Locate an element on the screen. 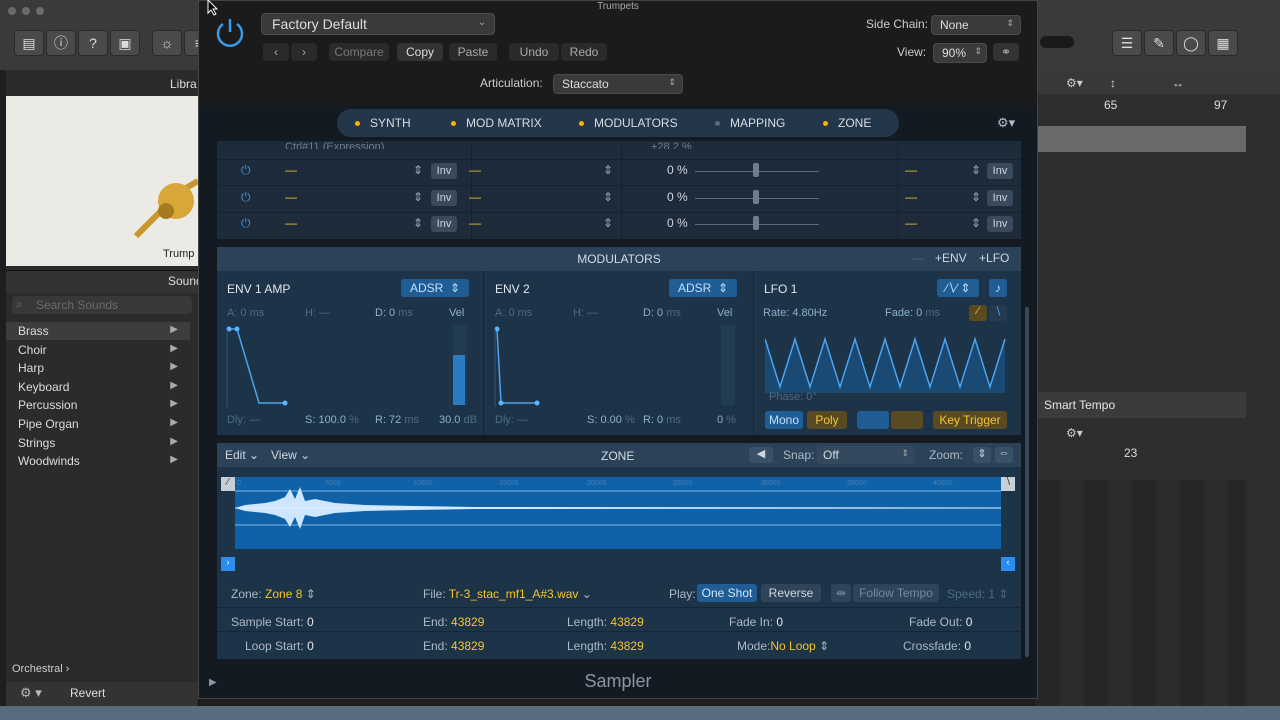 This screenshot has width=1280, height=720. category-item: Percussion ▶ is located at coordinates (103, 407).